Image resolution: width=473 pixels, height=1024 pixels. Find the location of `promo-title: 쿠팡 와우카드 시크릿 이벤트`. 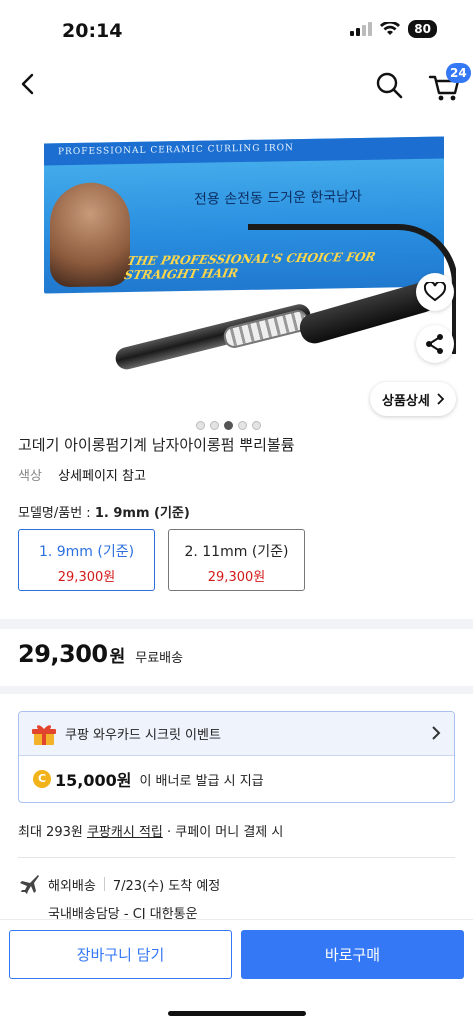

promo-title: 쿠팡 와우카드 시크릿 이벤트 is located at coordinates (143, 735).